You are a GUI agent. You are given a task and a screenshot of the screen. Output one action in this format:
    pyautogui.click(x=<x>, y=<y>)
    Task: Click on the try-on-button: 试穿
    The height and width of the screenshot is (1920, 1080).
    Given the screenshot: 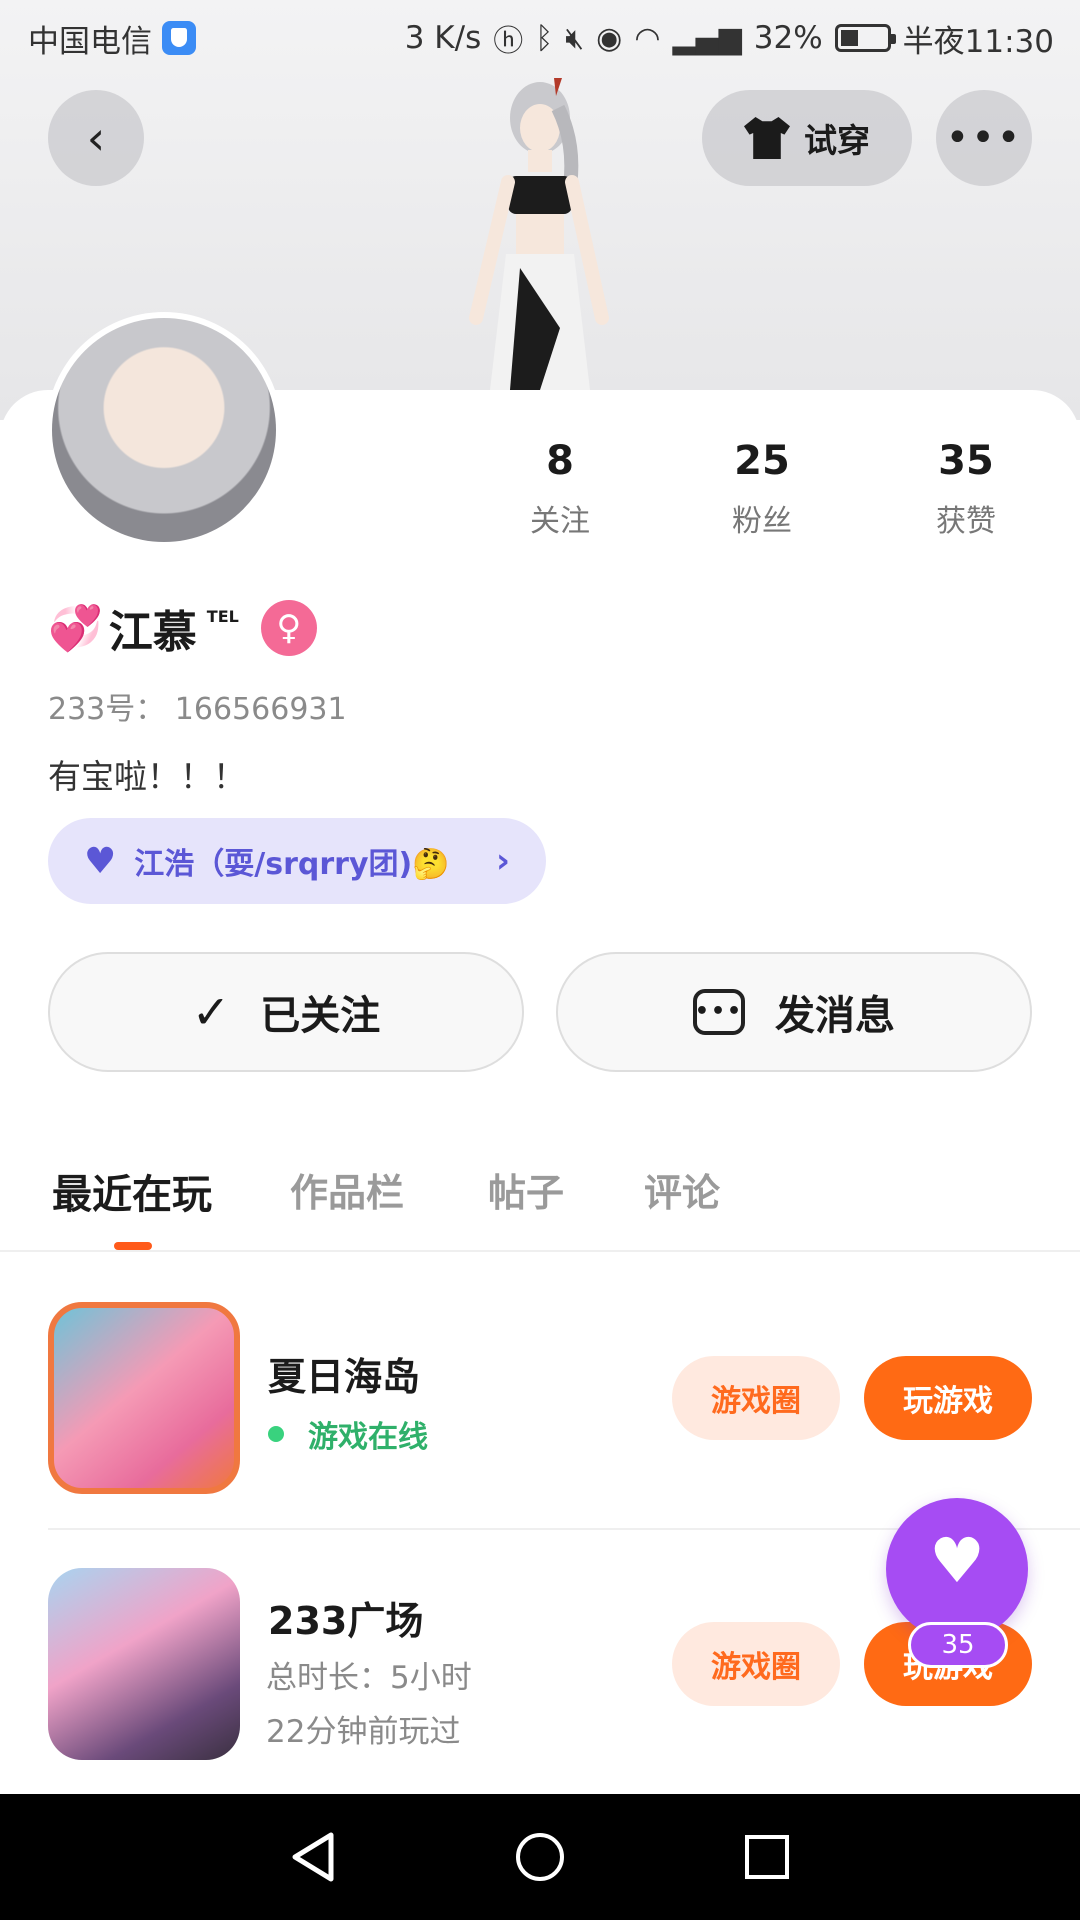 What is the action you would take?
    pyautogui.click(x=807, y=138)
    